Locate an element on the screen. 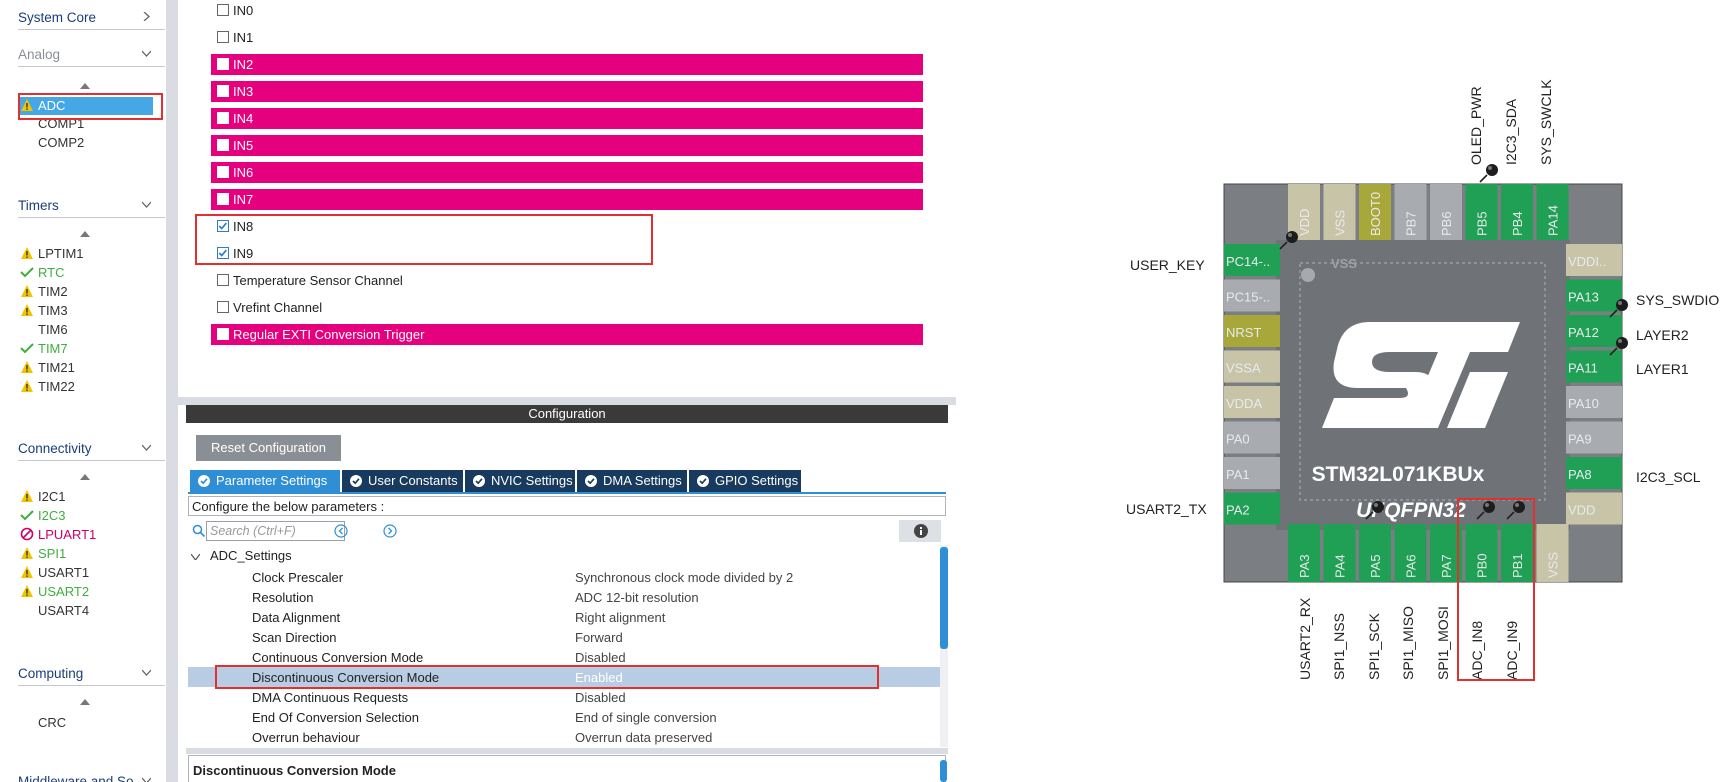  channel-row: Regular EXTI Conversion Trigger is located at coordinates (567, 334).